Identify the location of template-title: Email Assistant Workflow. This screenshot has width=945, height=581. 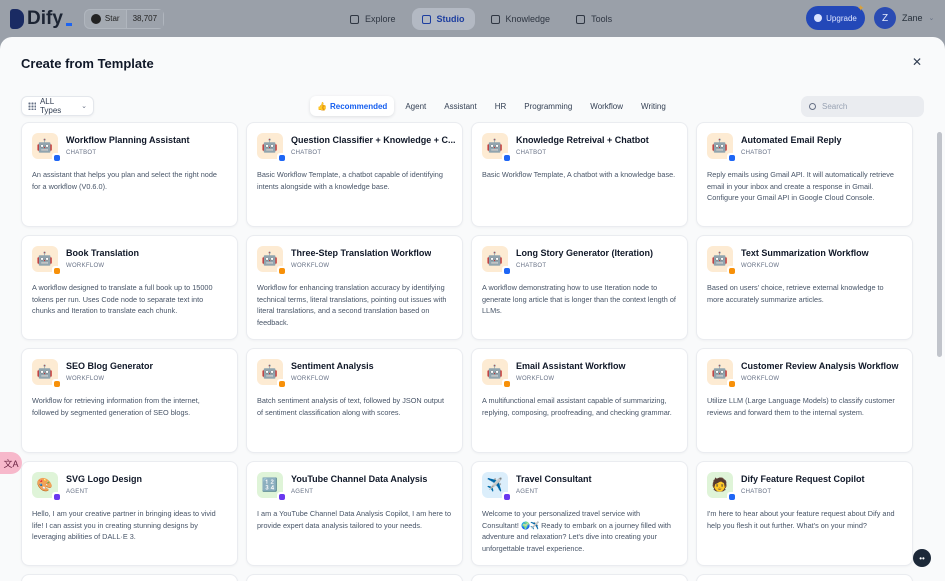
(571, 366).